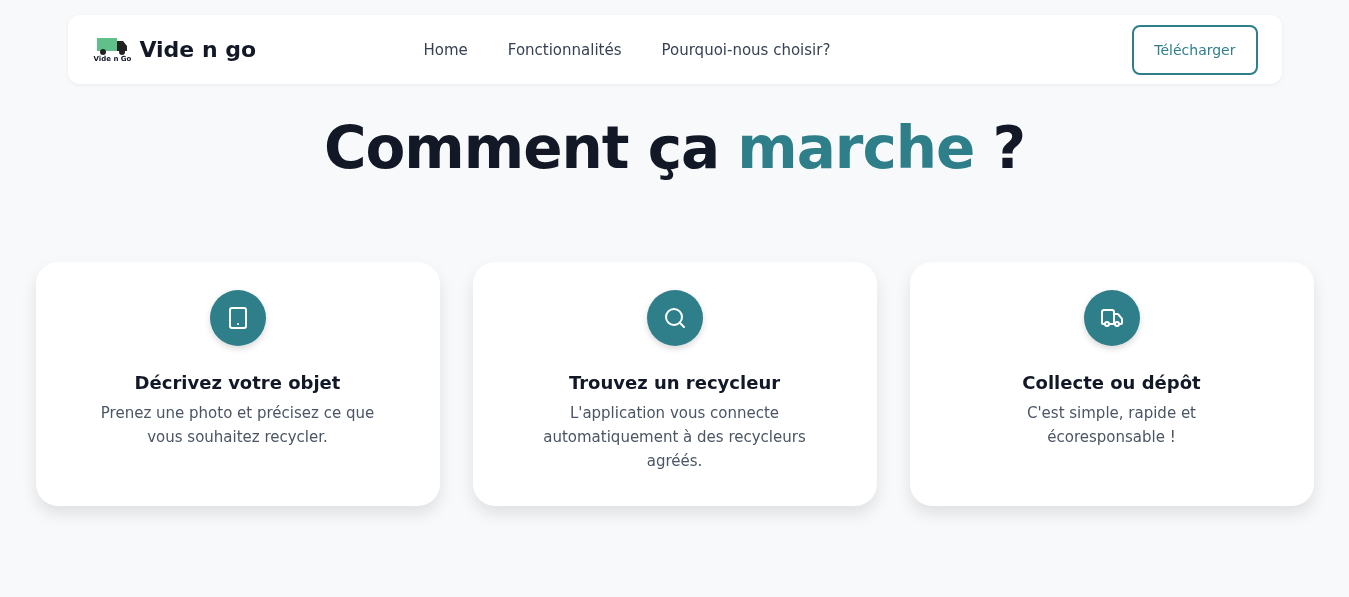  Describe the element at coordinates (746, 49) in the screenshot. I see `nav-link: Pourquoi-nous choisir?` at that location.